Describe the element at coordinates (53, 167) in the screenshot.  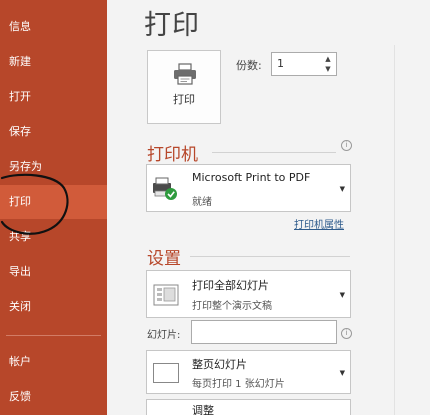
I see `nav-save-as: 另存为` at that location.